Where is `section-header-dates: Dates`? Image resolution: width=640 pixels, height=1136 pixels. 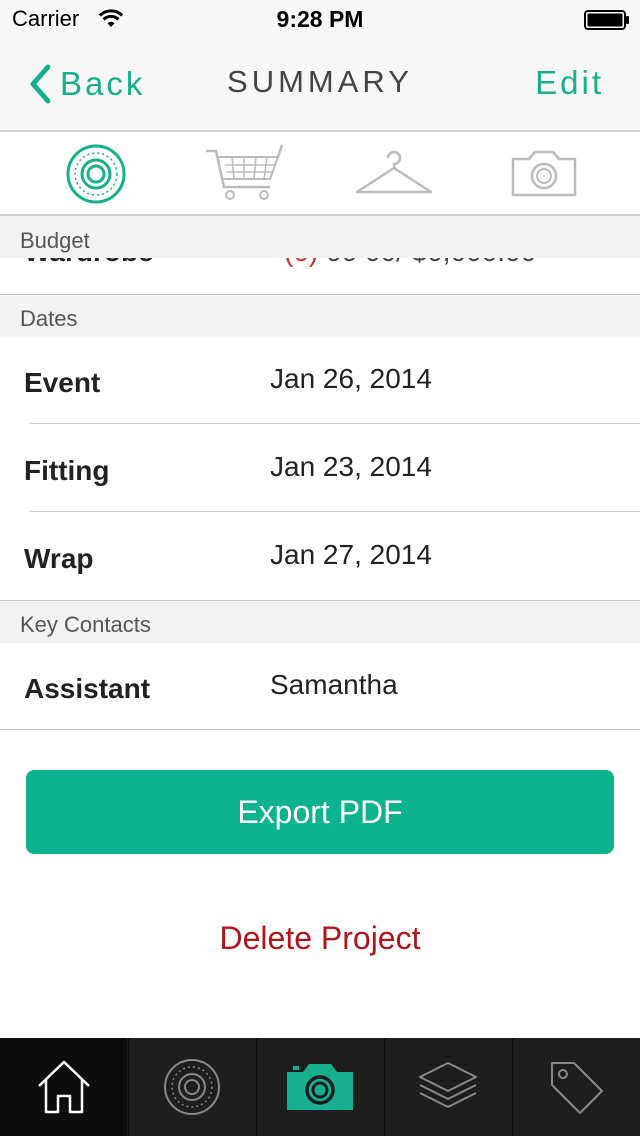
section-header-dates: Dates is located at coordinates (320, 316).